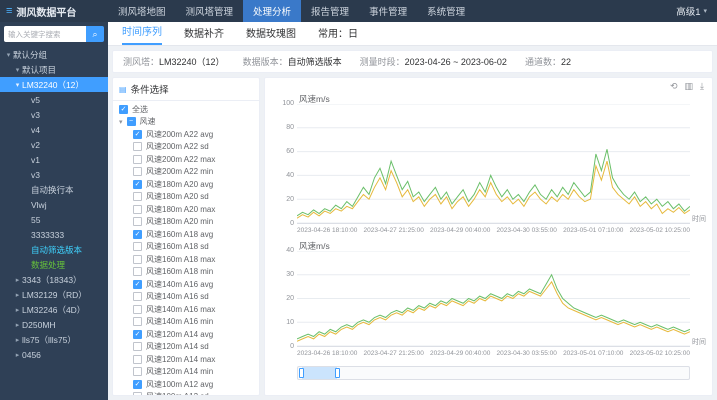 The height and width of the screenshot is (400, 717). What do you see at coordinates (674, 86) in the screenshot?
I see `refresh-icon: ⟲` at bounding box center [674, 86].